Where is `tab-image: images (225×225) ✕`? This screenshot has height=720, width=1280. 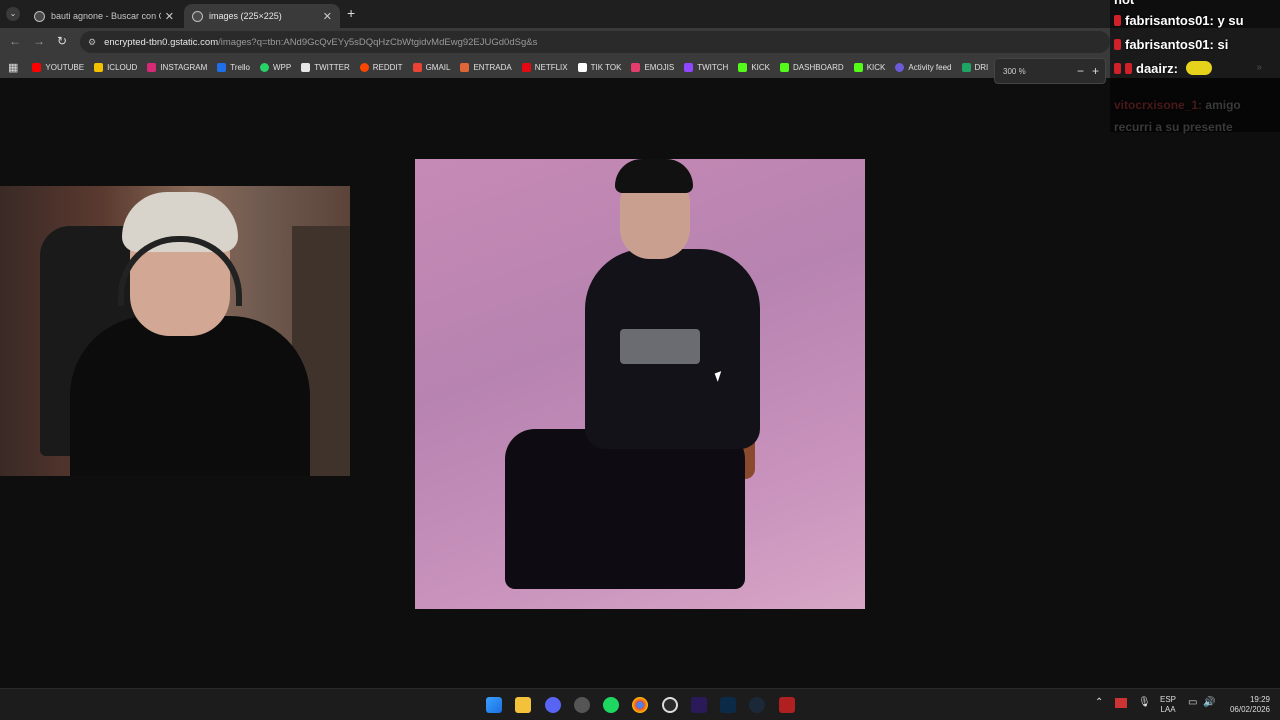 tab-image: images (225×225) ✕ is located at coordinates (262, 16).